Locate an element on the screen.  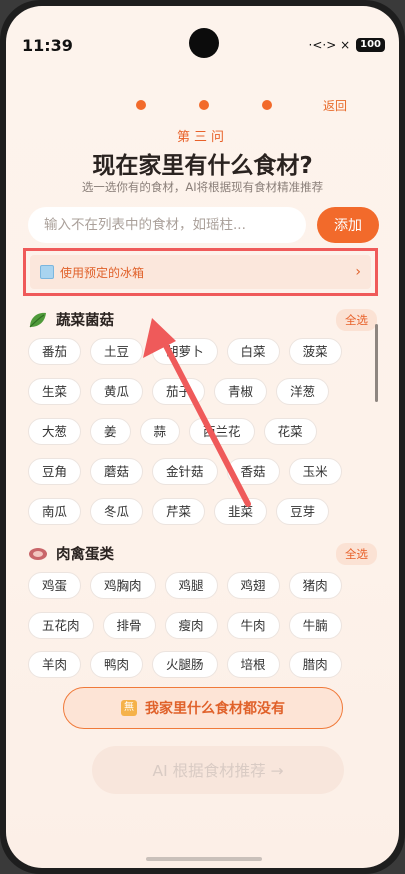
annotation-arrow is located at coordinates (197, 412).